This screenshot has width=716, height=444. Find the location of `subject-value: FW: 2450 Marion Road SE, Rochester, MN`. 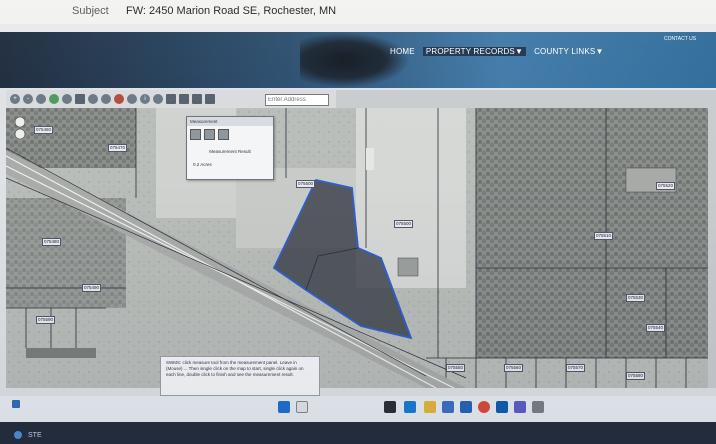

subject-value: FW: 2450 Marion Road SE, Rochester, MN is located at coordinates (231, 11).